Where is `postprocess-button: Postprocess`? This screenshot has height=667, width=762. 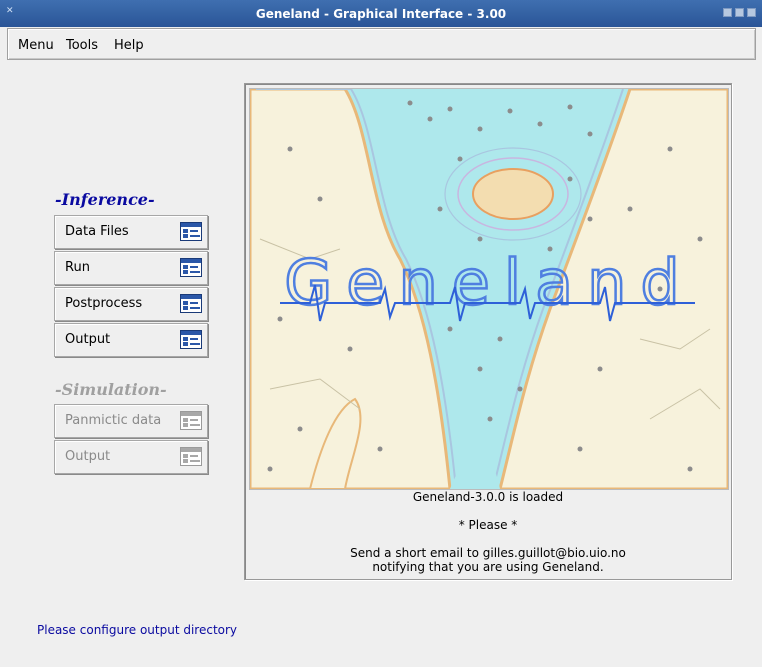 postprocess-button: Postprocess is located at coordinates (131, 304).